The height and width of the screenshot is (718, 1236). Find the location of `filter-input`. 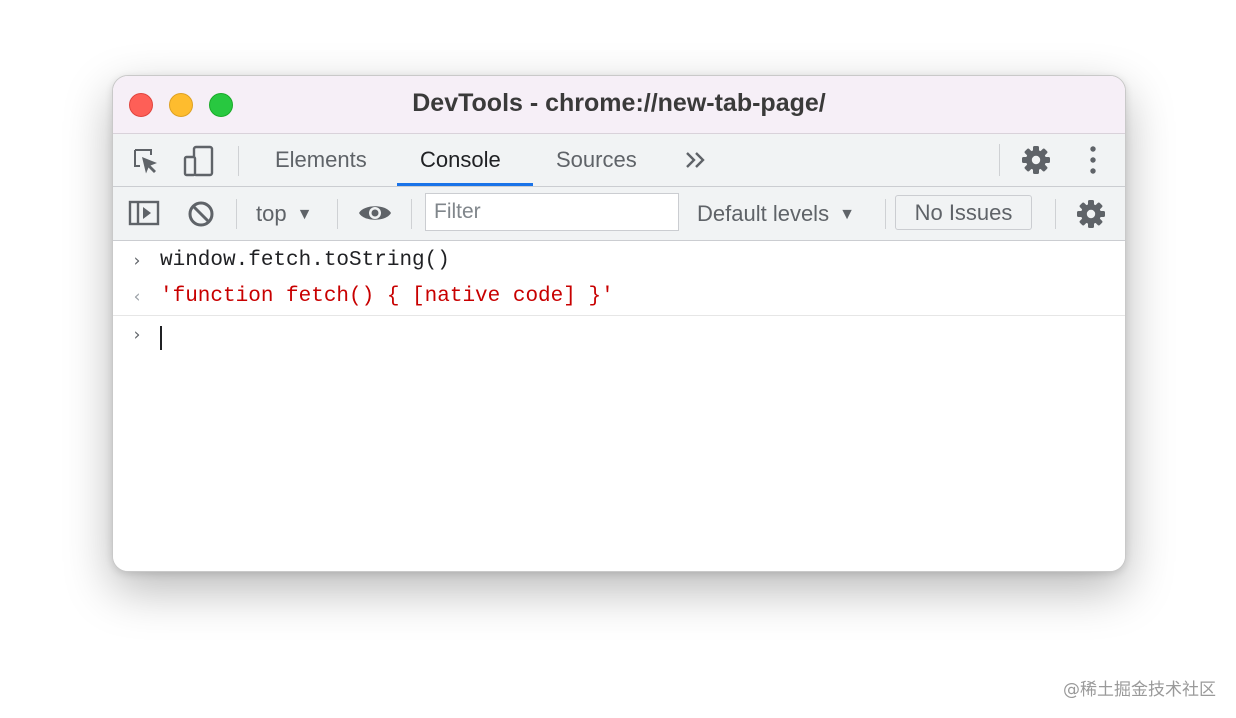

filter-input is located at coordinates (552, 212).